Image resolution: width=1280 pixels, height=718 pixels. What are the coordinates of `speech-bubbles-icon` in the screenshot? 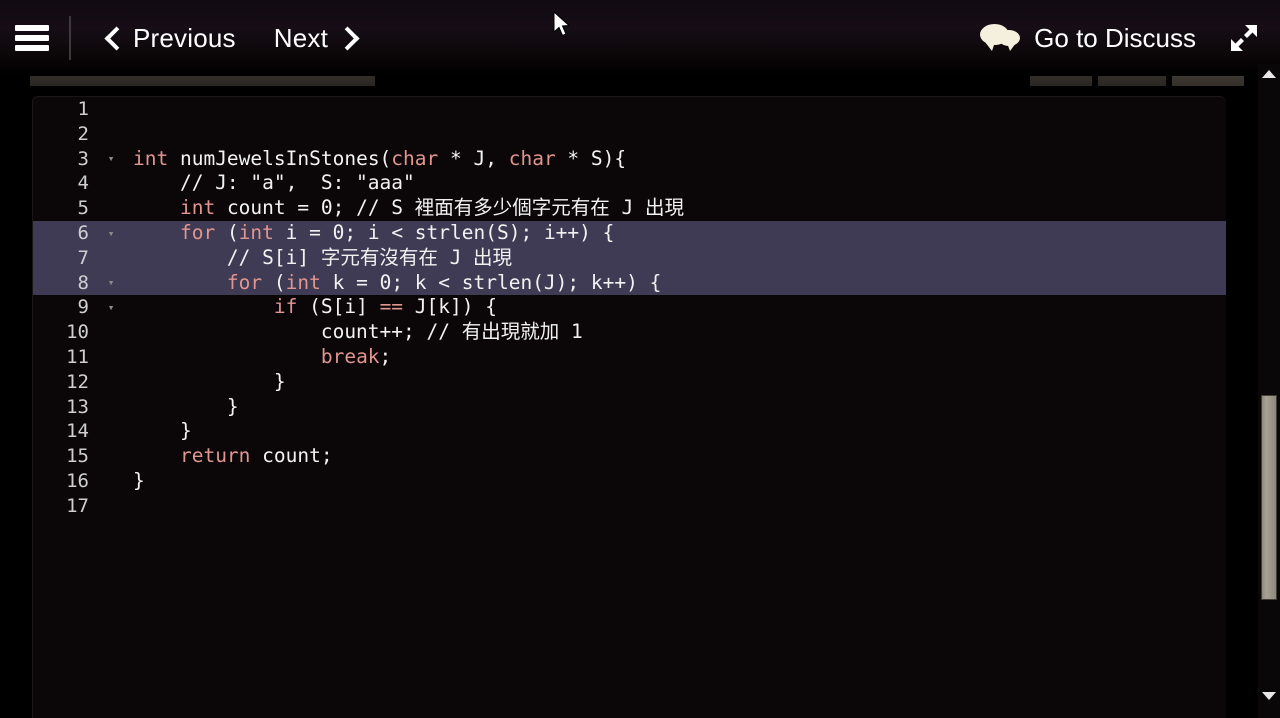 It's located at (1000, 38).